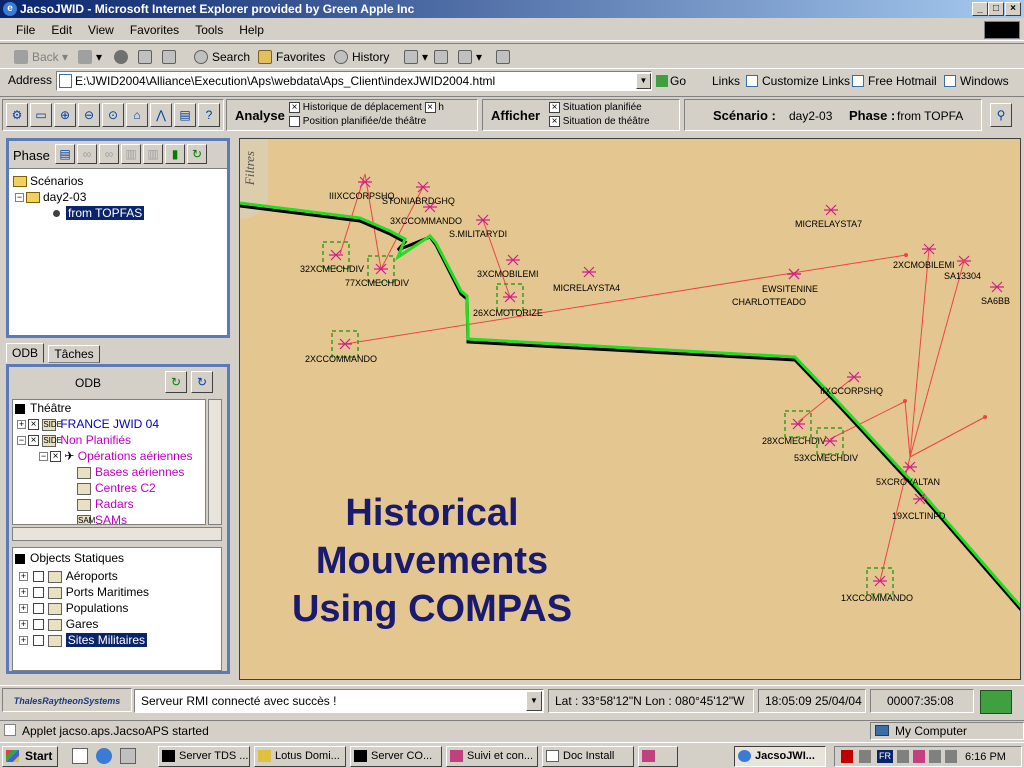  Describe the element at coordinates (554, 107) in the screenshot. I see `planned-situation-checkbox: ×` at that location.